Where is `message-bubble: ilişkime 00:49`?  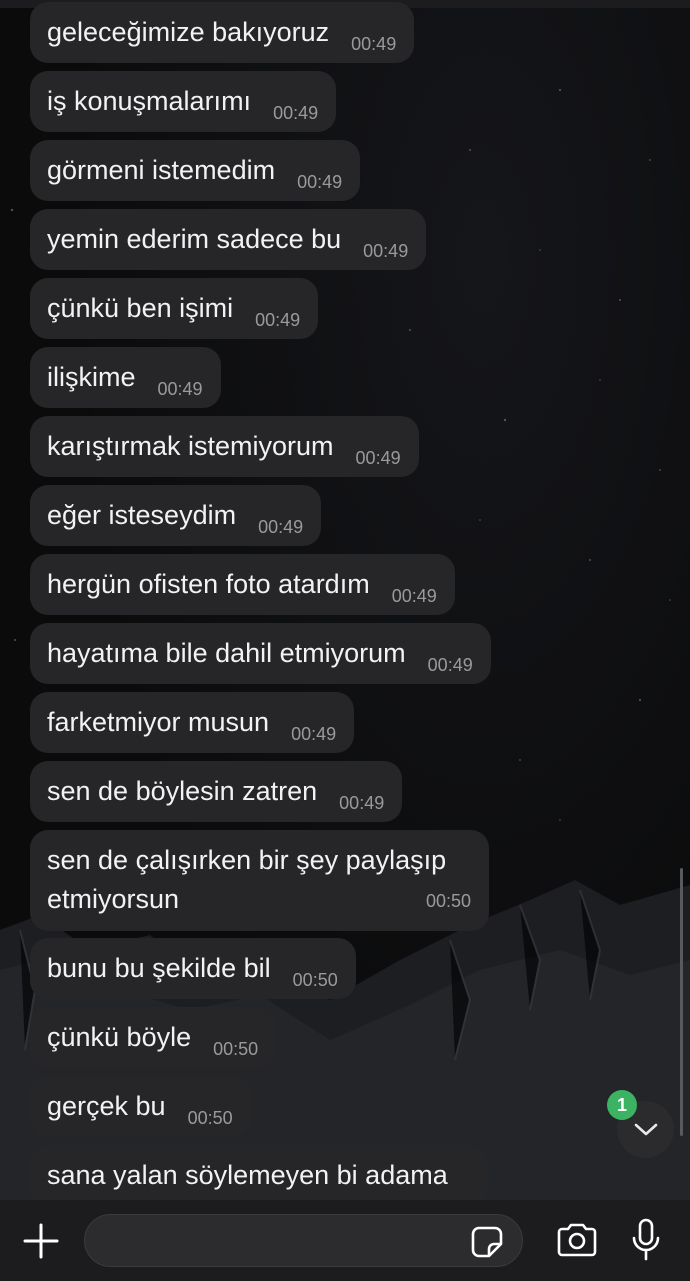
message-bubble: ilişkime 00:49 is located at coordinates (125, 377).